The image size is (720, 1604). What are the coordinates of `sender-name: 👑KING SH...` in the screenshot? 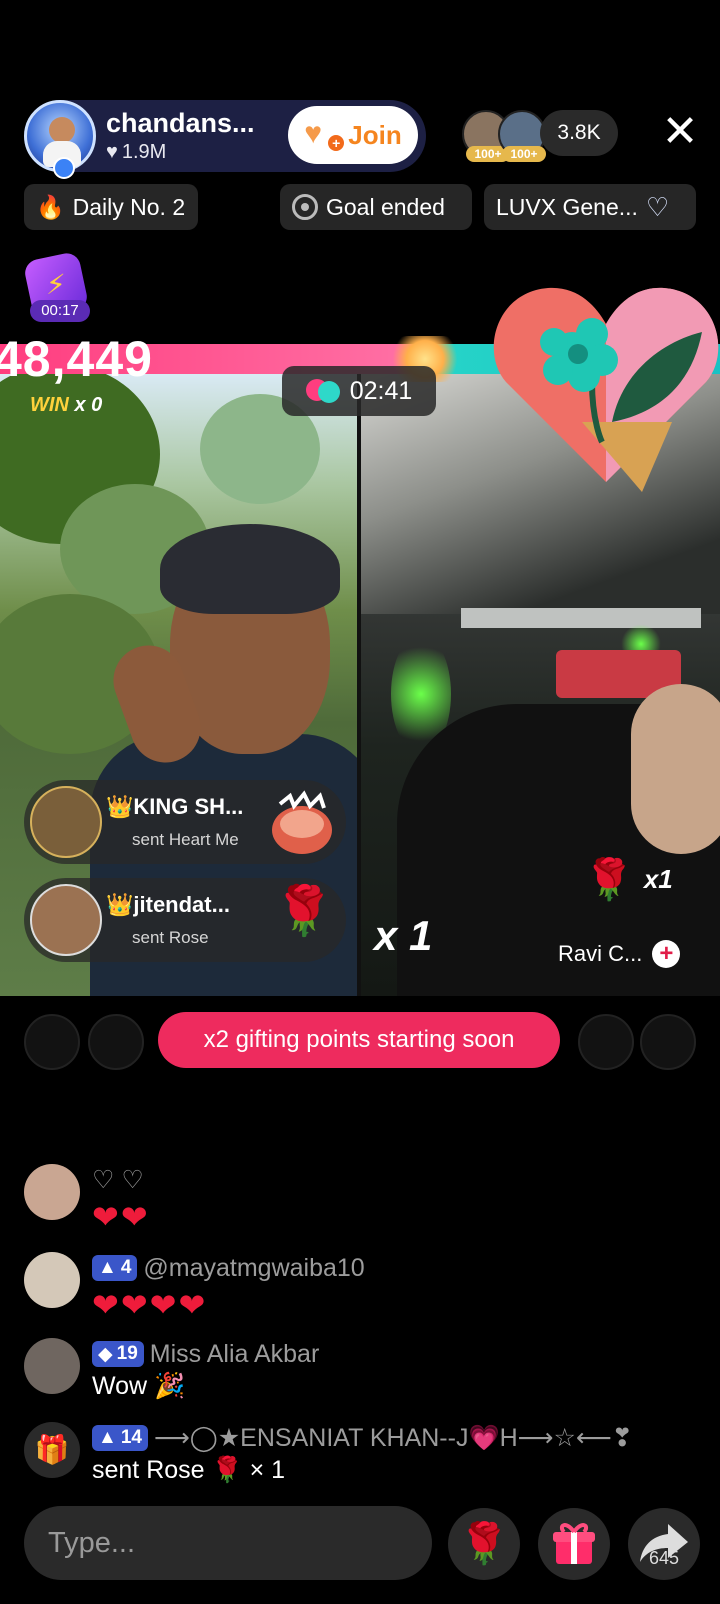 It's located at (175, 806).